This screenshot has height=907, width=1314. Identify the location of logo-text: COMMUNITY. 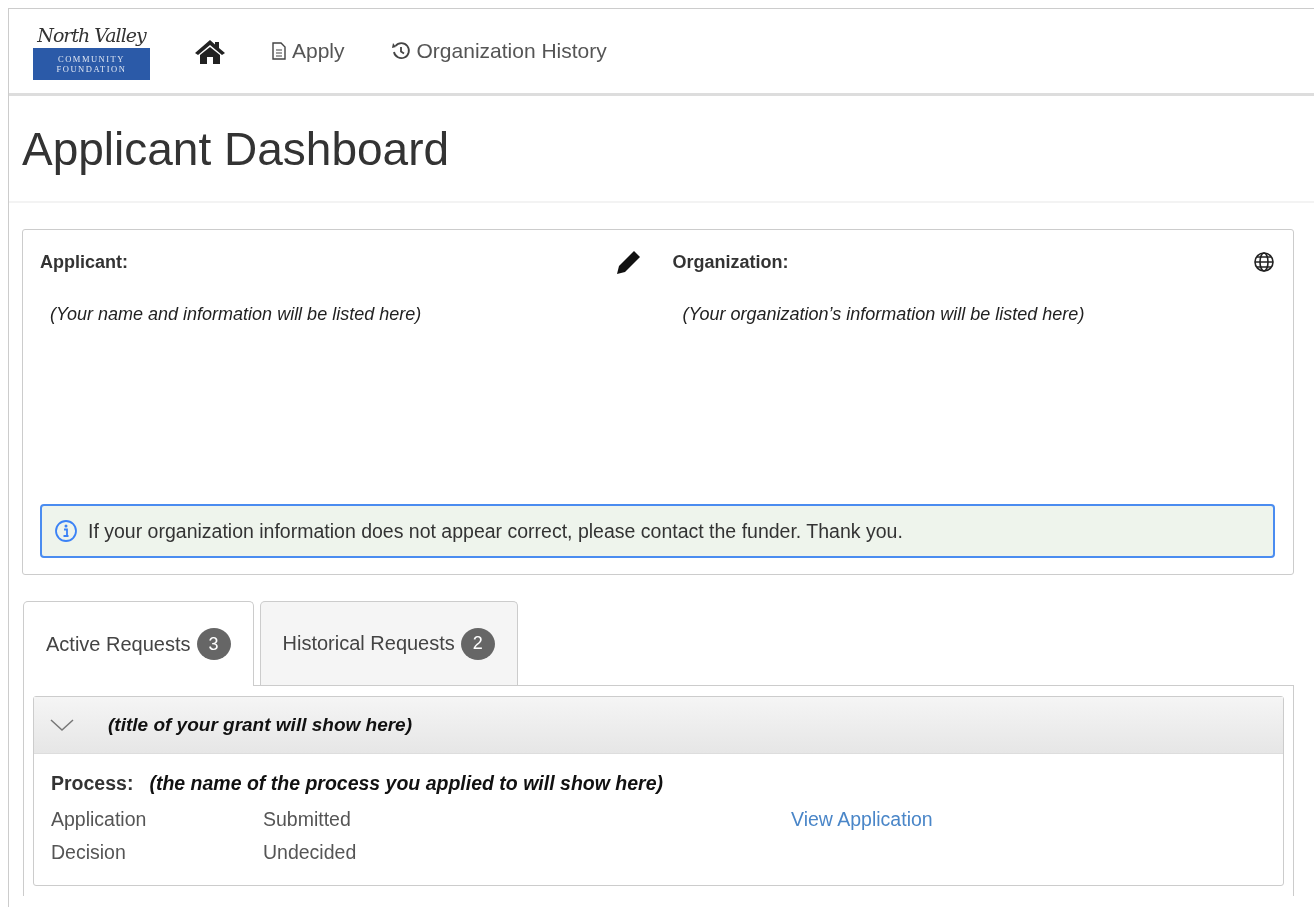
(91, 59).